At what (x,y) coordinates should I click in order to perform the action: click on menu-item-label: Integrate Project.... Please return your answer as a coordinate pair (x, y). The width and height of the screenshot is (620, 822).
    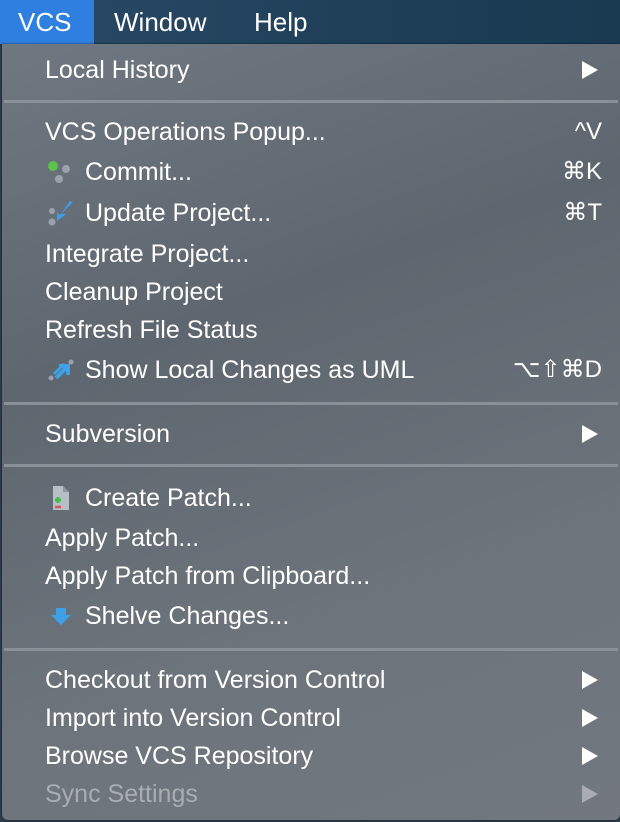
    Looking at the image, I should click on (147, 254).